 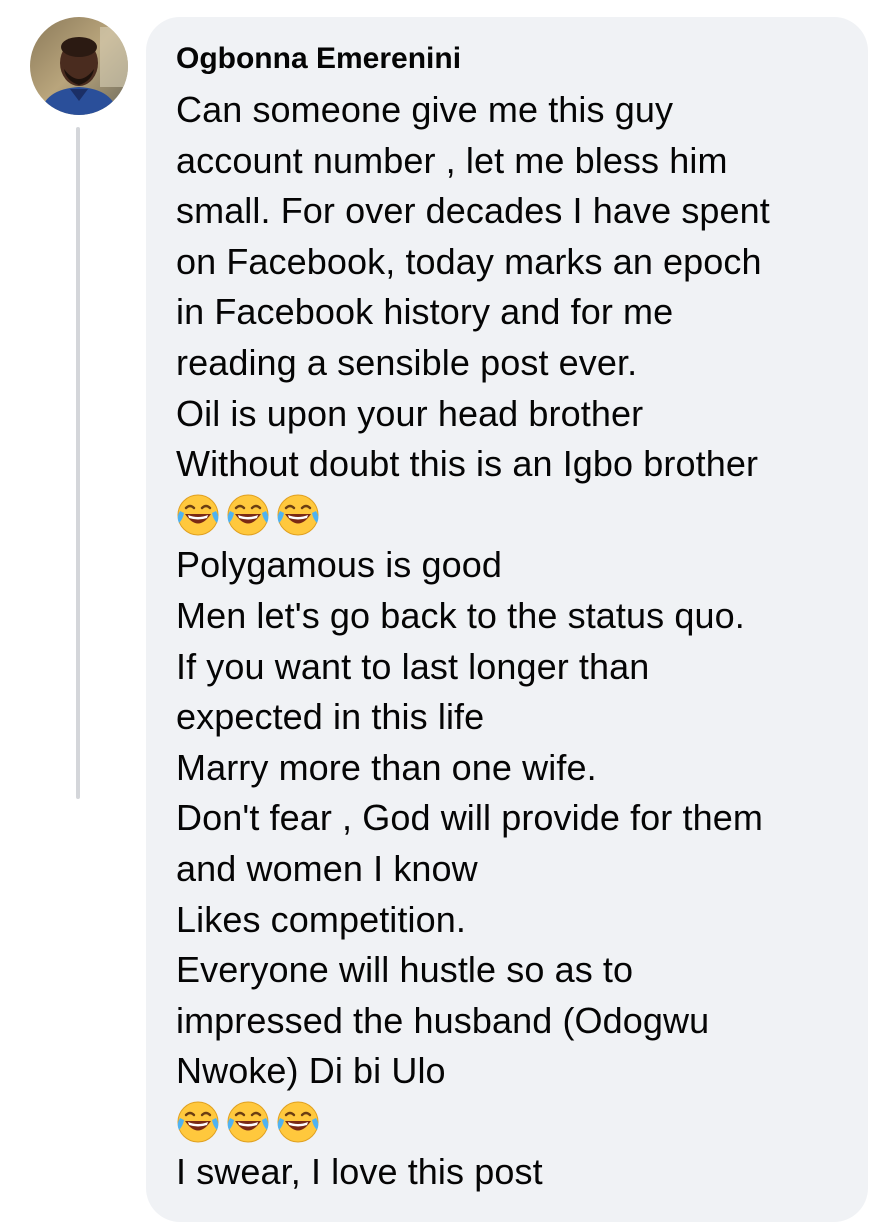 I want to click on comment-line: account number , let me bless him, so click(x=452, y=160).